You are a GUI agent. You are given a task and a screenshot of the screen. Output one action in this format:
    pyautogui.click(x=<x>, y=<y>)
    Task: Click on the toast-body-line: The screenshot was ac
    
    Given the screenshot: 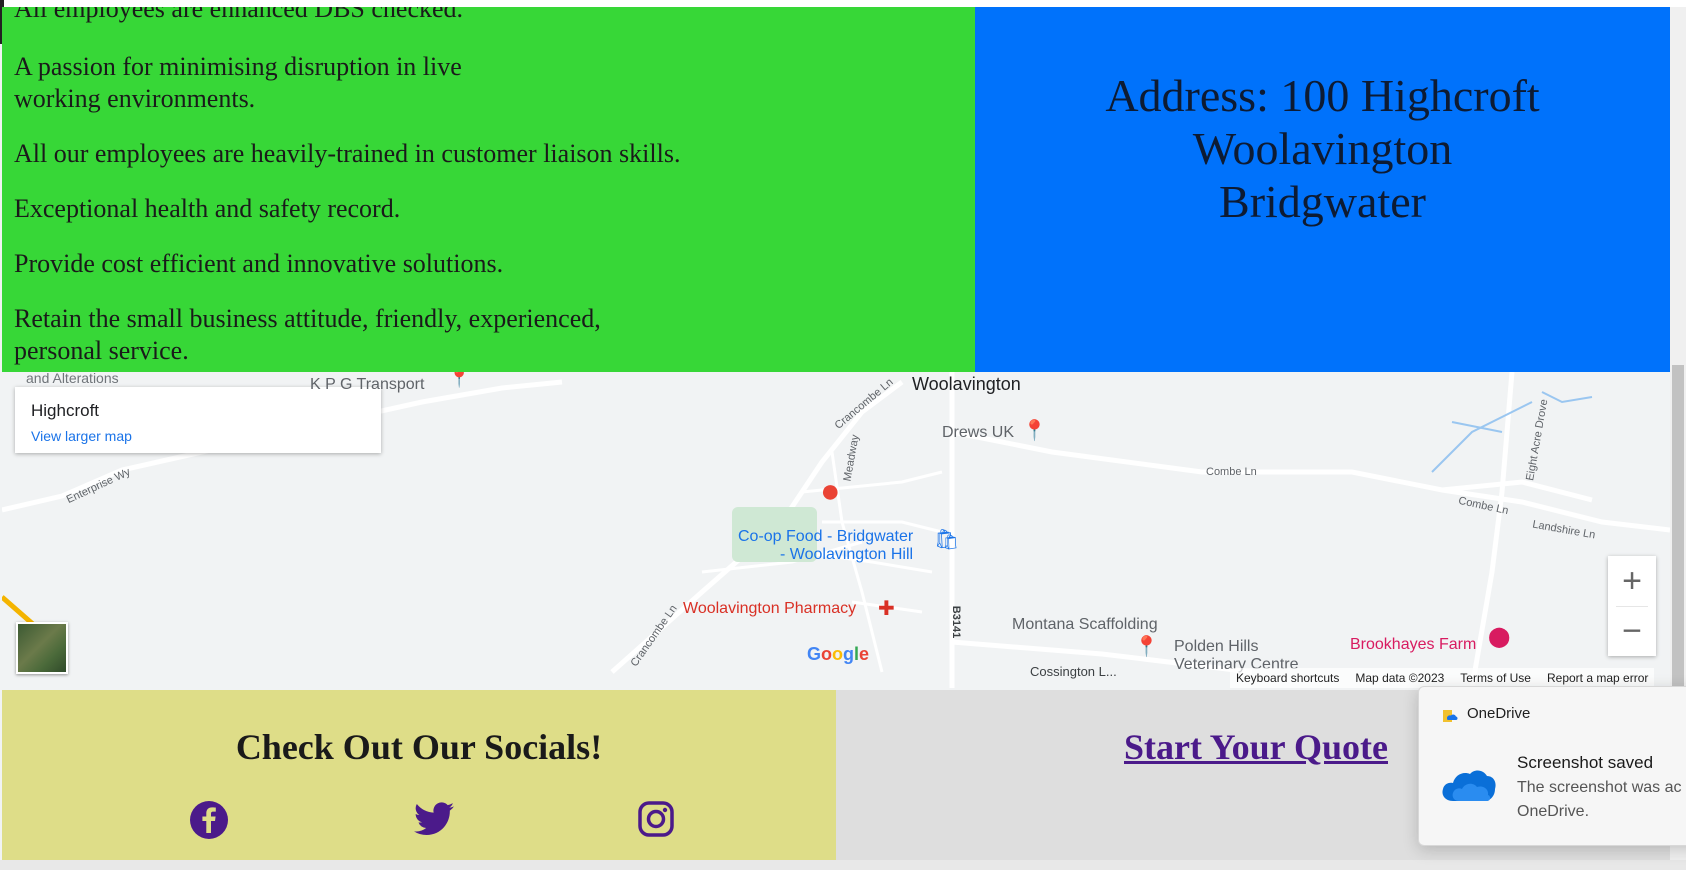 What is the action you would take?
    pyautogui.click(x=1599, y=787)
    